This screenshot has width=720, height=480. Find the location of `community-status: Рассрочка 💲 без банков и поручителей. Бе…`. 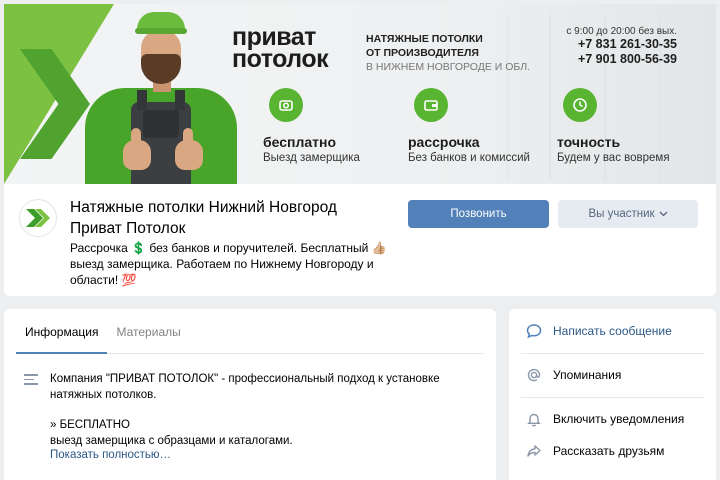

community-status: Рассрочка 💲 без банков и поручителей. Бе… is located at coordinates (228, 264).